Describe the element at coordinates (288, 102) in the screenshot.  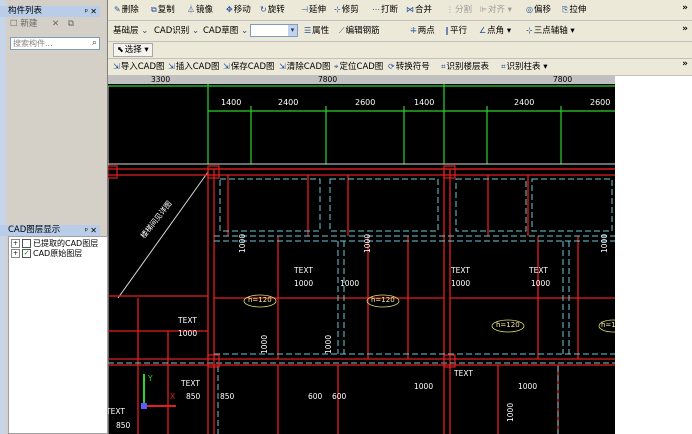
I see `dimension-label: 2400` at that location.